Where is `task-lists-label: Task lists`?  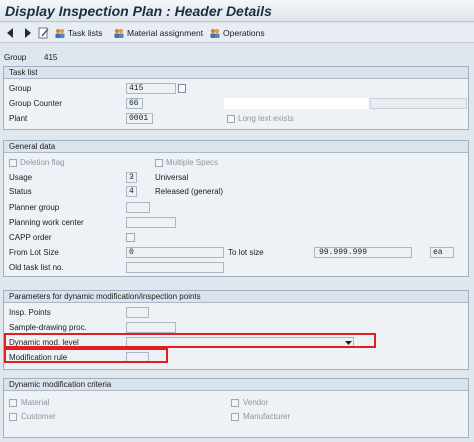 task-lists-label: Task lists is located at coordinates (85, 33).